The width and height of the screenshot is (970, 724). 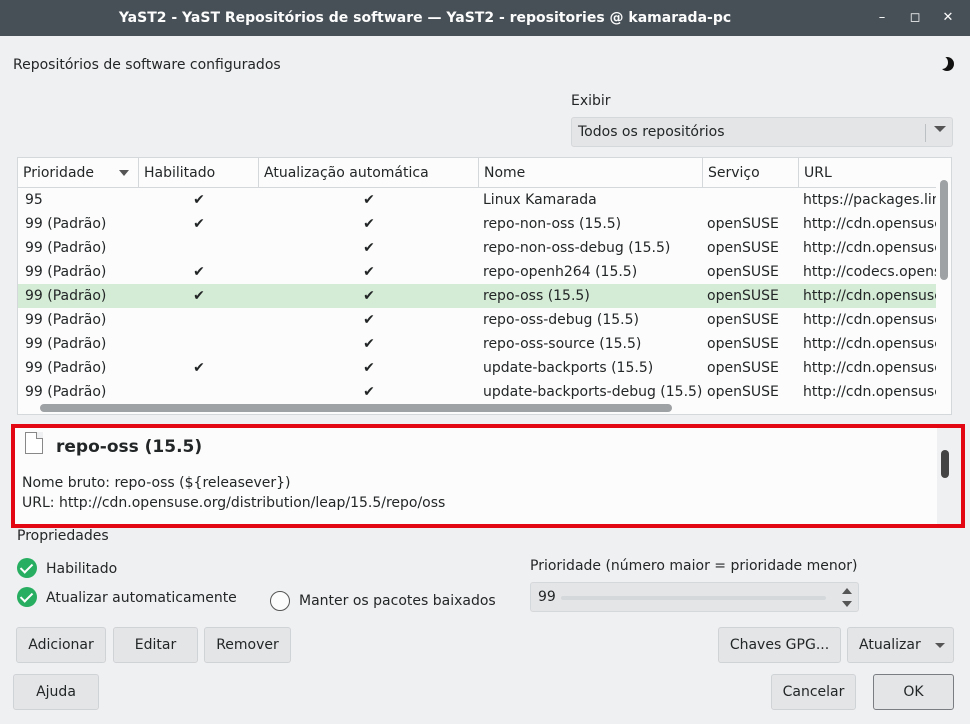 I want to click on priority-value: 99, so click(x=547, y=597).